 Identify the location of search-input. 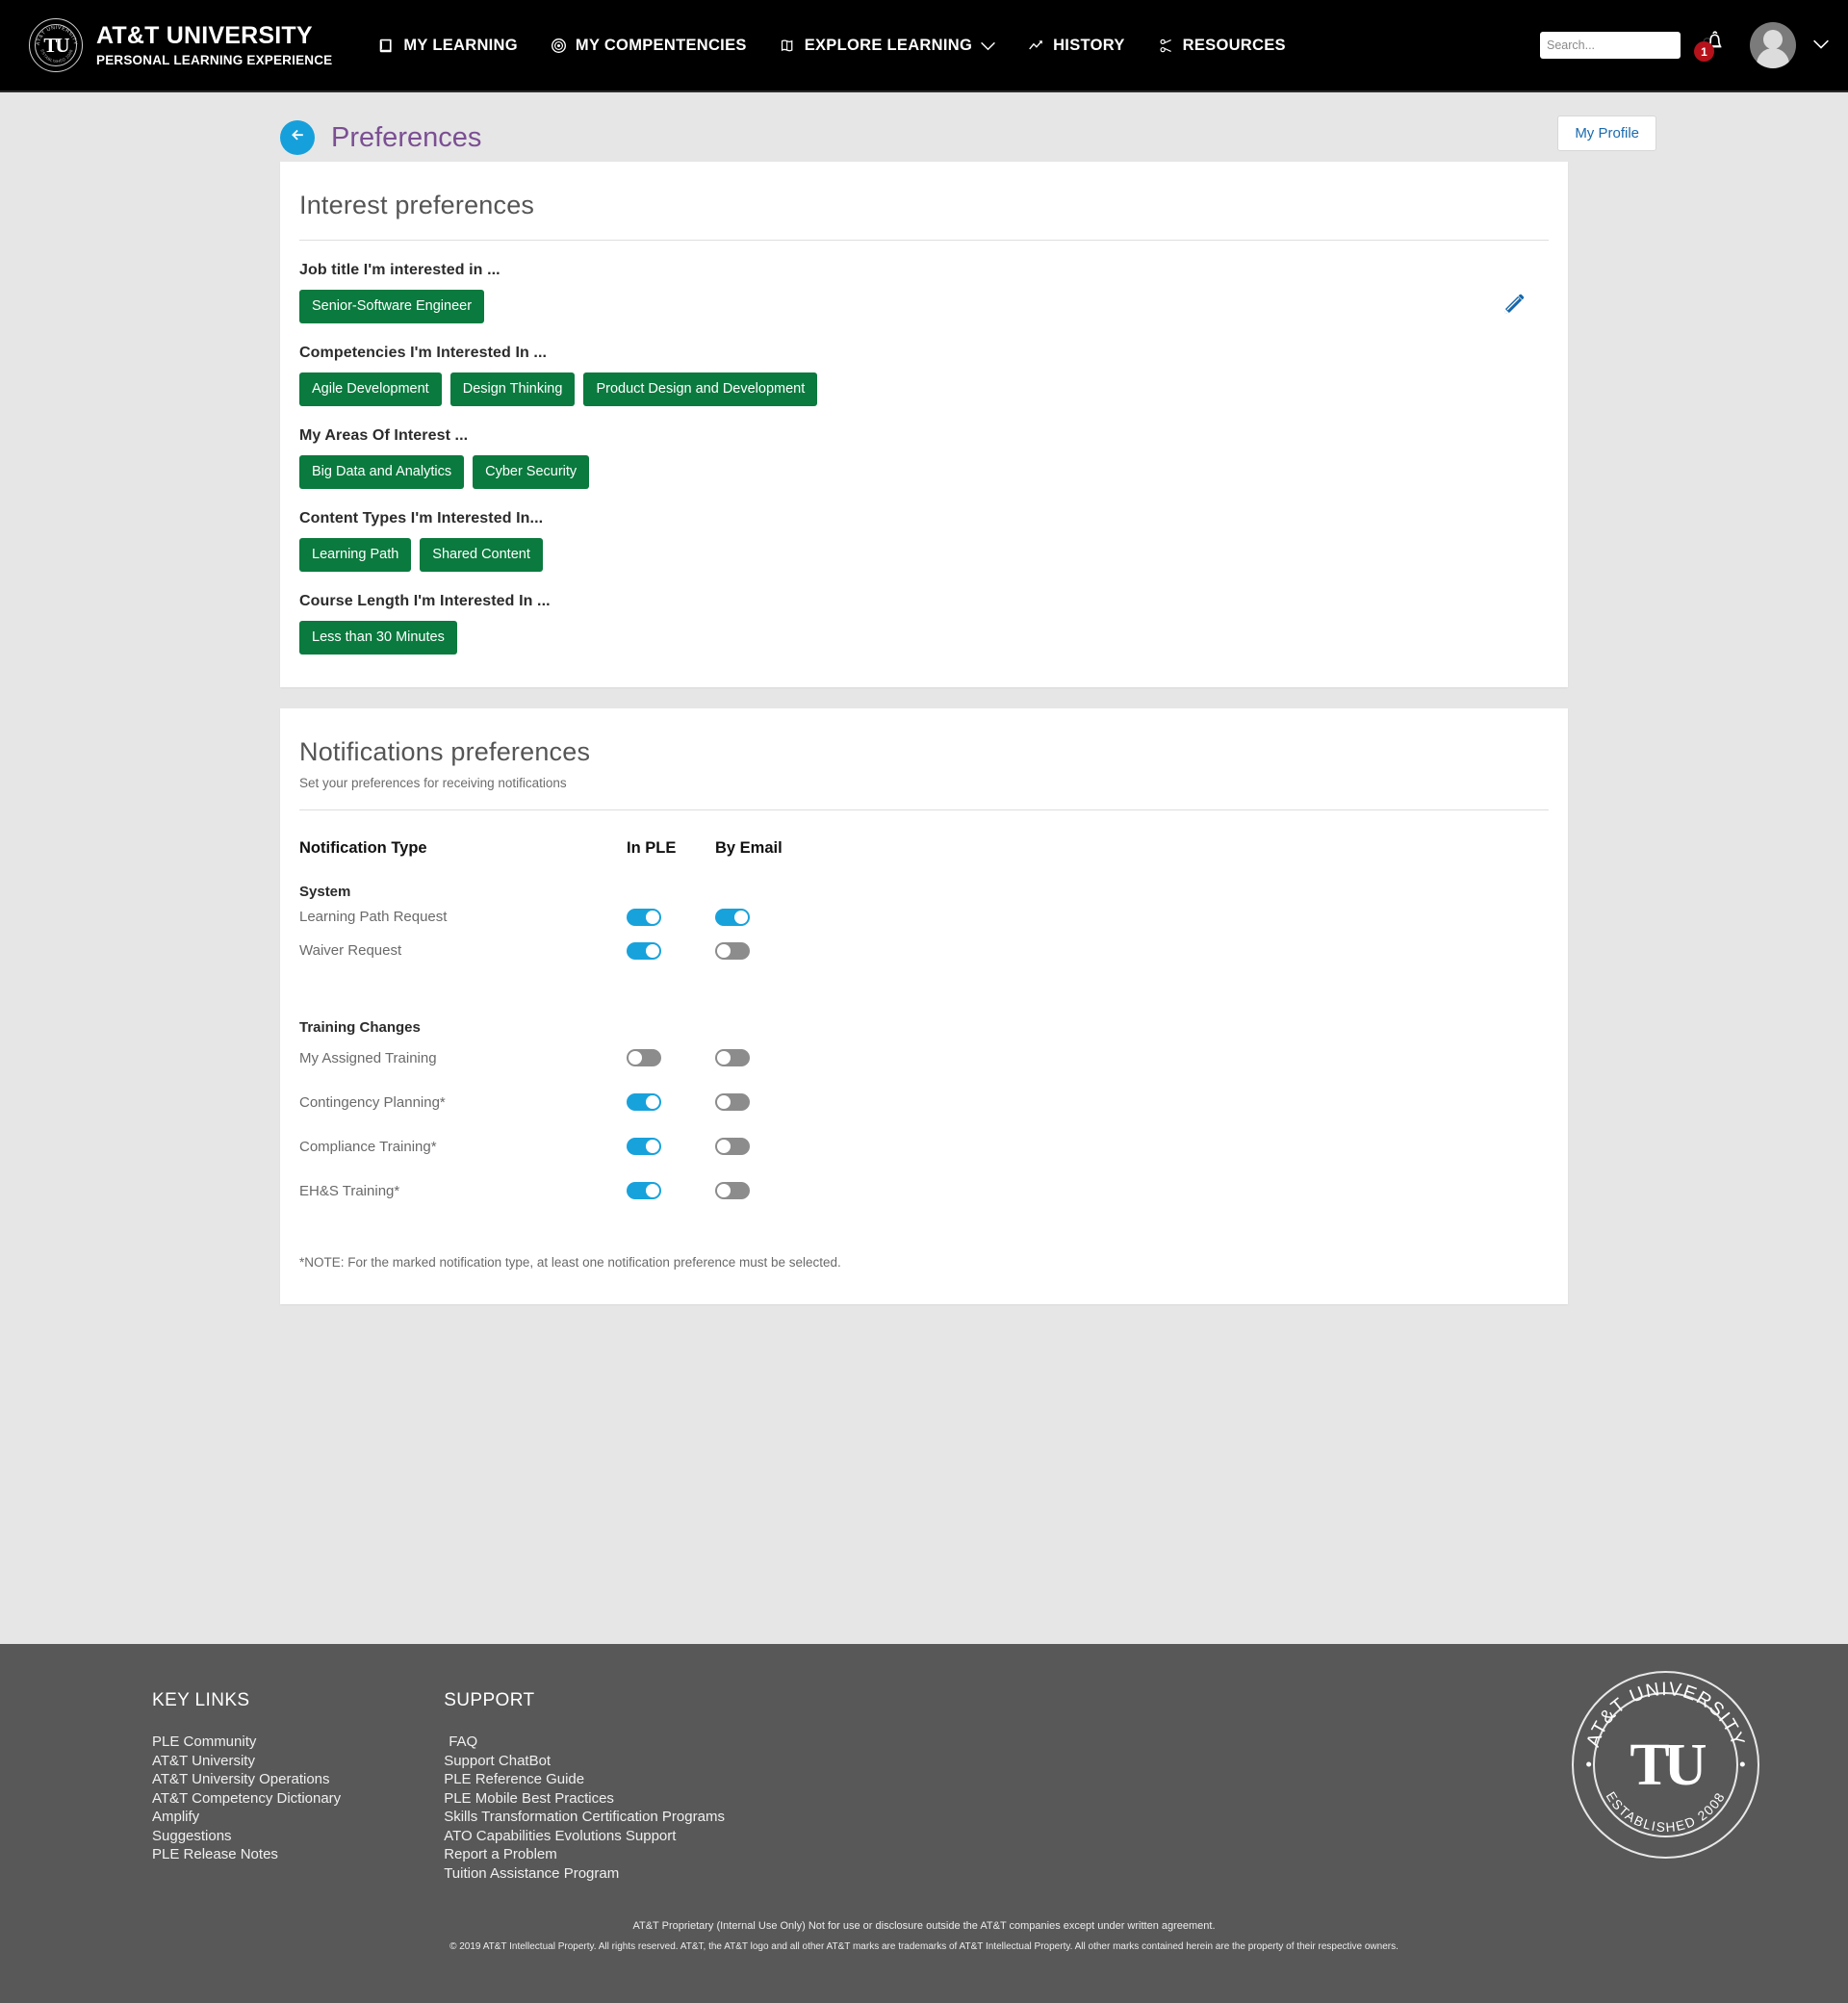
(1624, 46).